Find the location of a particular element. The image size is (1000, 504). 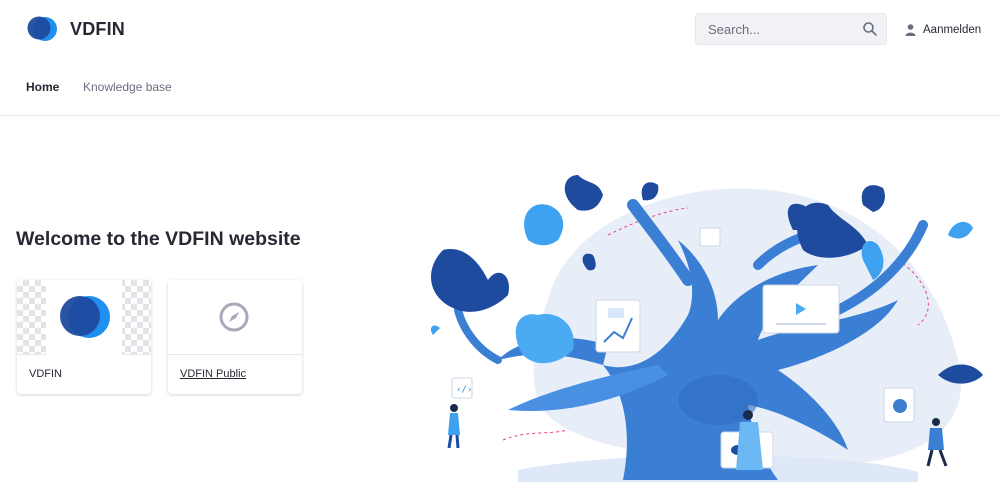

nav-item-home: Home is located at coordinates (42, 87).